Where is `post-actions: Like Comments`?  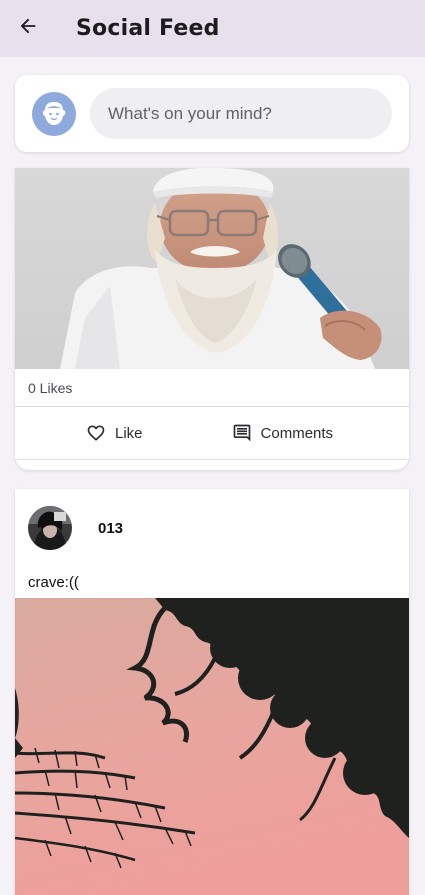 post-actions: Like Comments is located at coordinates (212, 433).